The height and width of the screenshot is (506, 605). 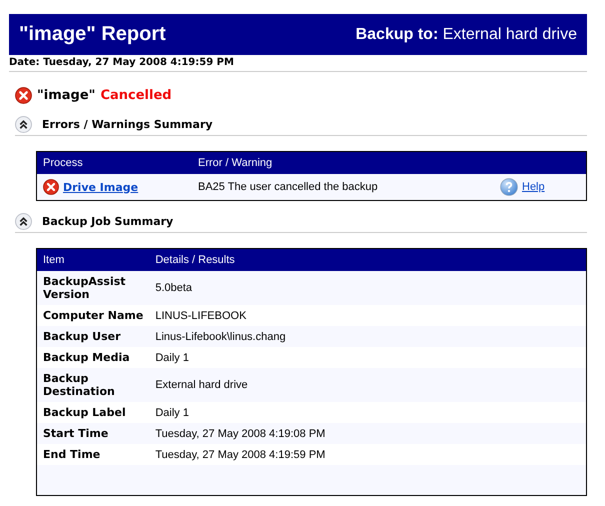 I want to click on table-cell: BackupAssist Version, so click(x=93, y=288).